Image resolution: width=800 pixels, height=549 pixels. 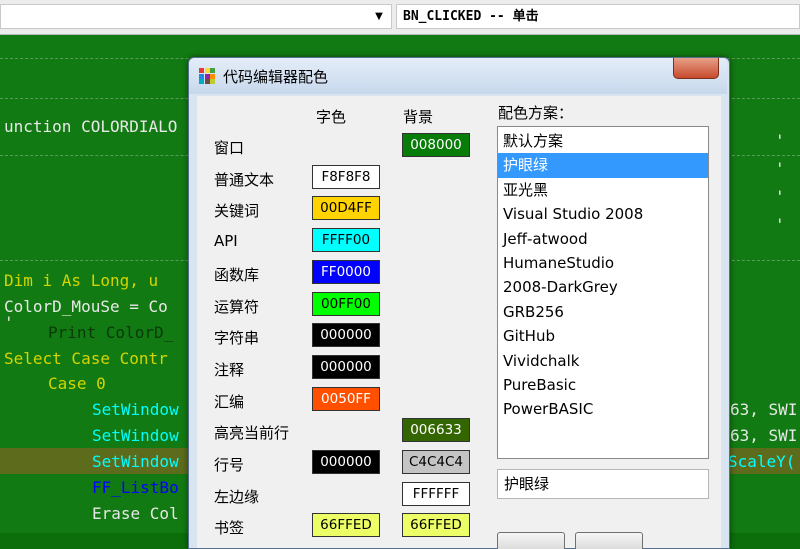 I want to click on scheme-name-input: 护眼绿, so click(x=603, y=484).